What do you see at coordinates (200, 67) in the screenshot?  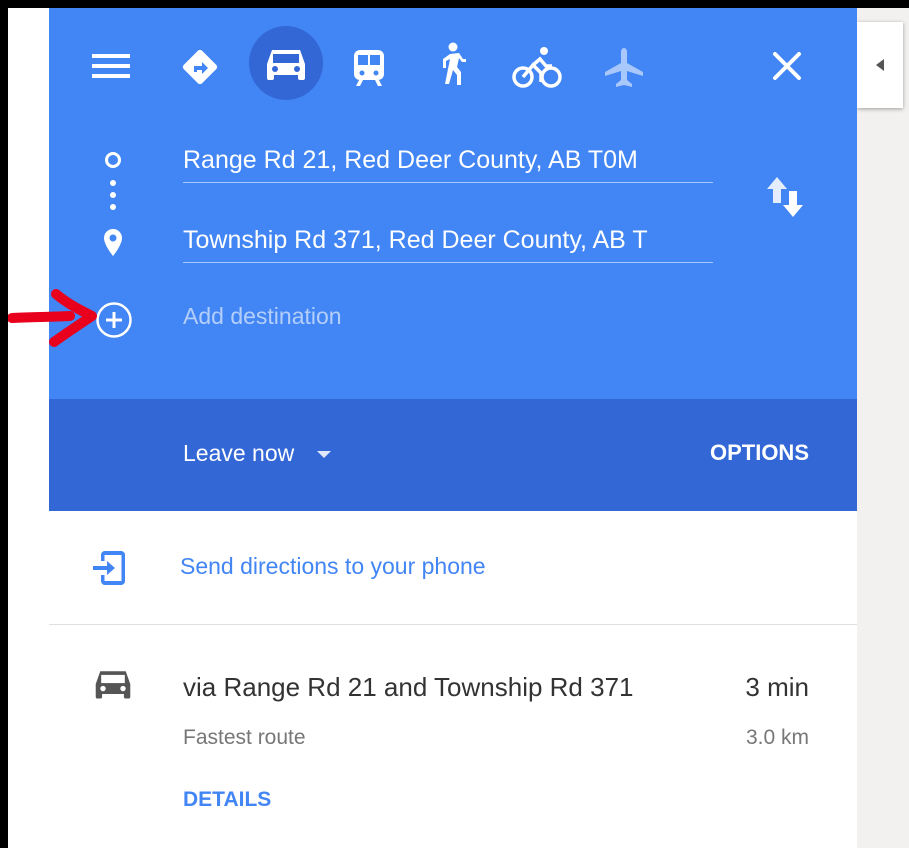 I see `directions-diamond-icon` at bounding box center [200, 67].